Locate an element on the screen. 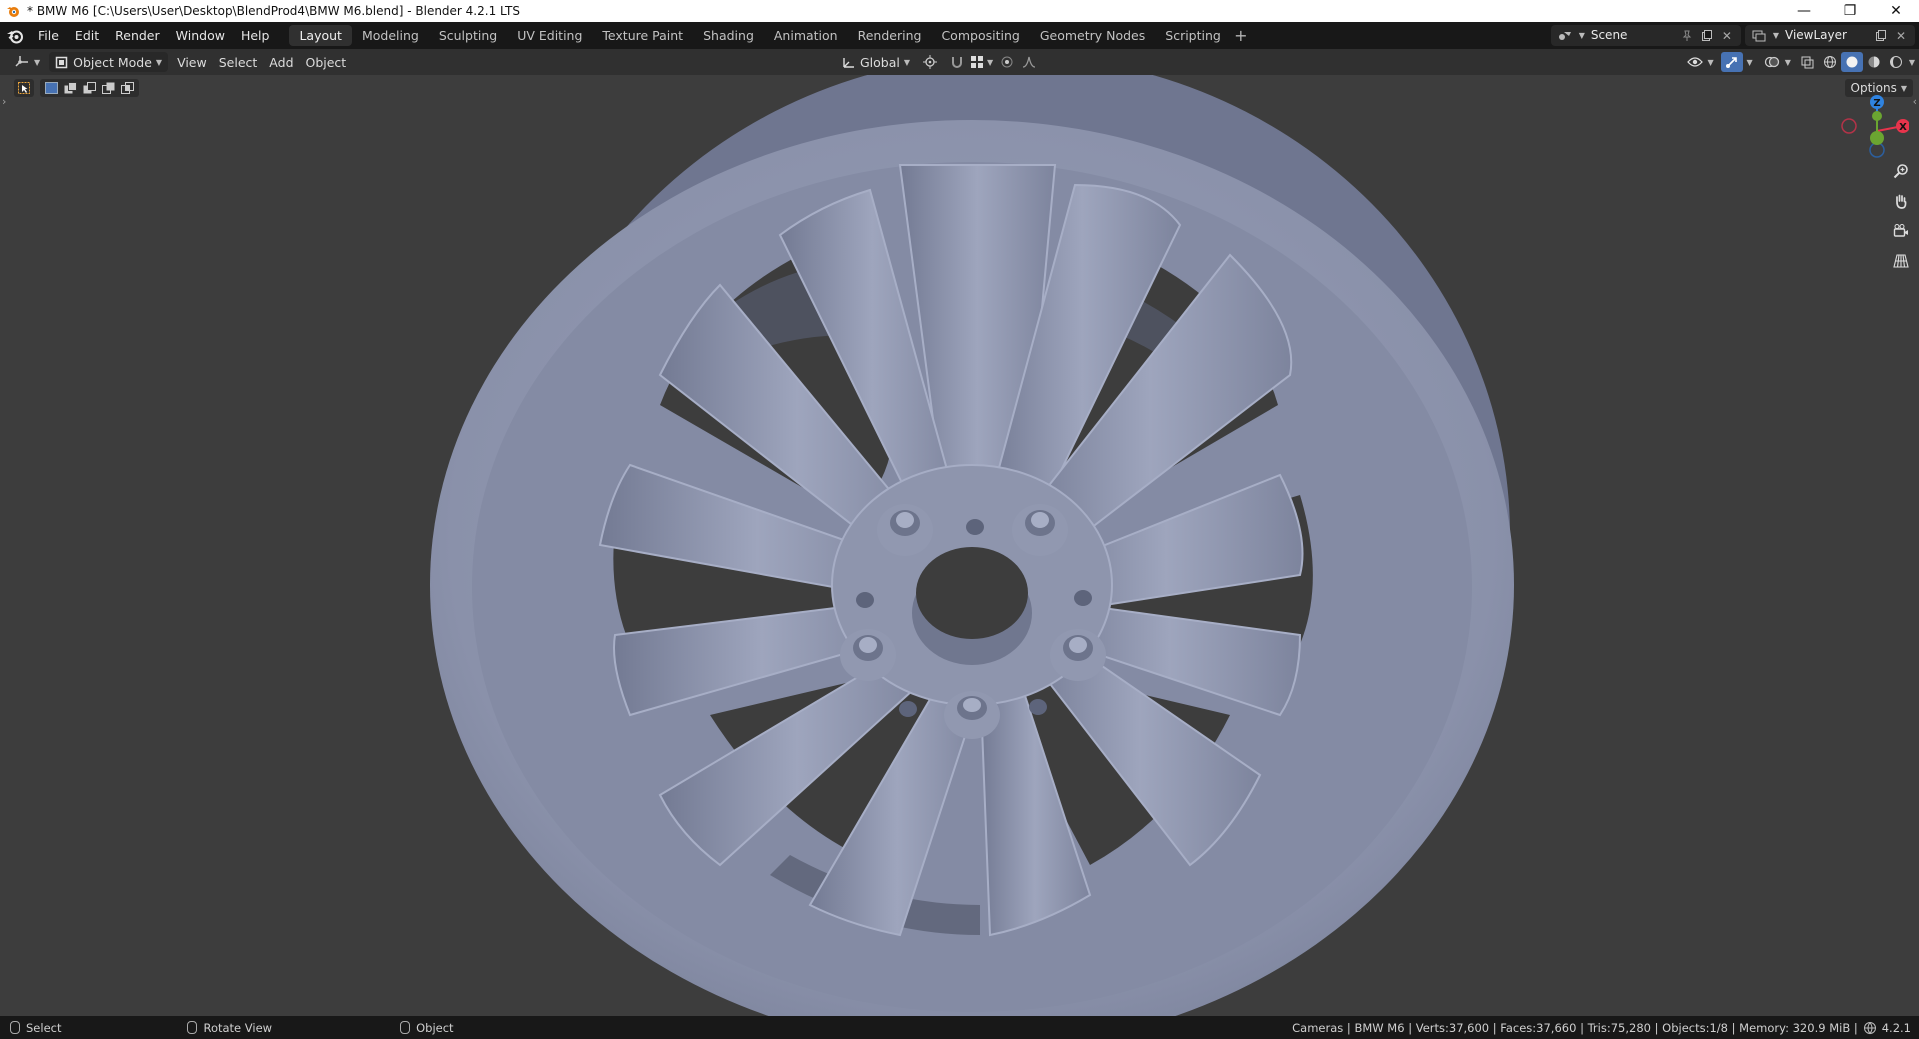 The width and height of the screenshot is (1919, 1039). close-button: ✕ is located at coordinates (1896, 11).